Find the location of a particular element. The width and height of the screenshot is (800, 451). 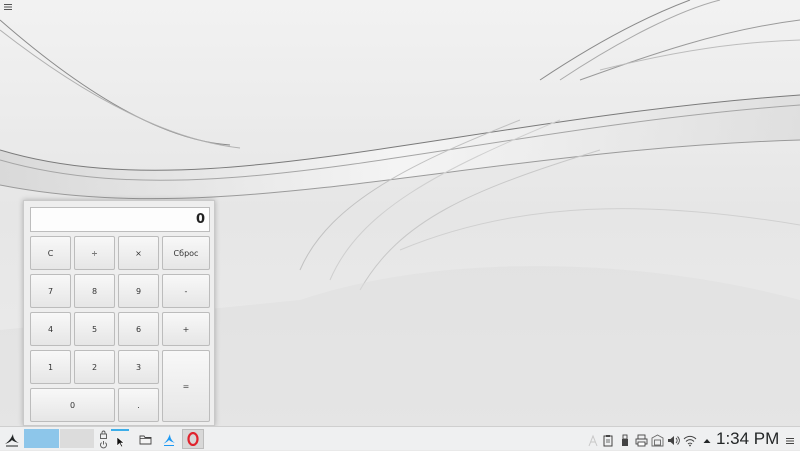

key-divide: ÷ is located at coordinates (94, 253).